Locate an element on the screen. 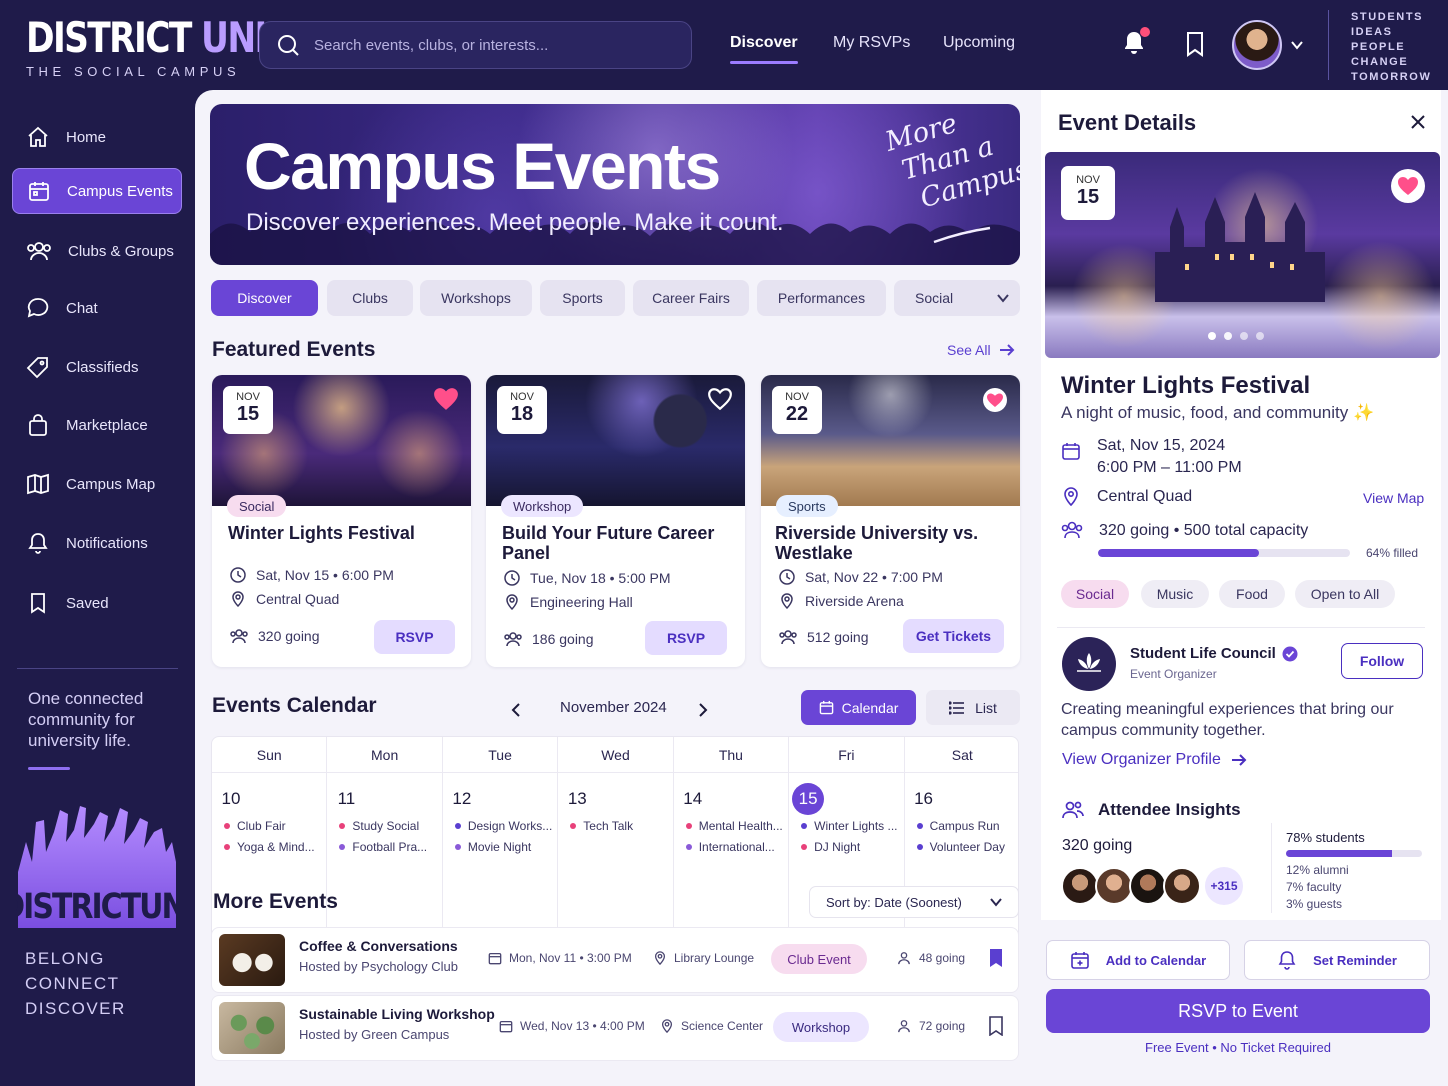 The height and width of the screenshot is (1086, 1448). sidebar-item-campus-map: Campus Map is located at coordinates (97, 484).